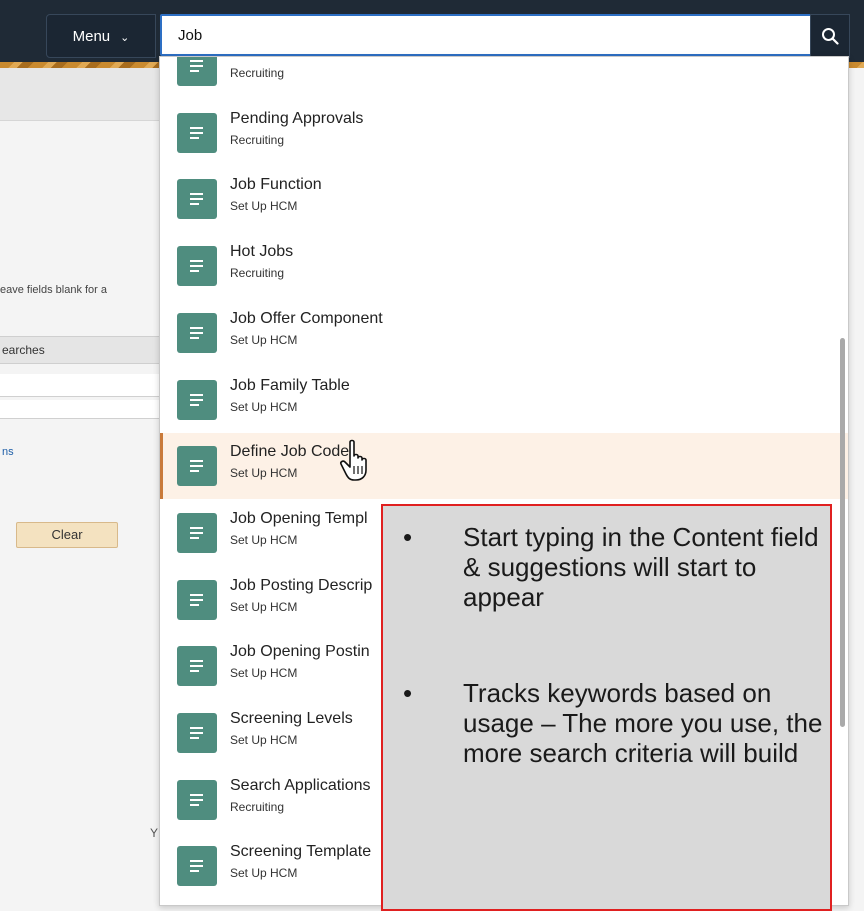  I want to click on search-button, so click(830, 36).